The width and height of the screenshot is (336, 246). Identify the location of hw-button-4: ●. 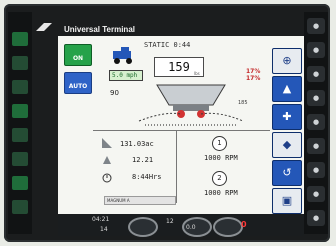
(316, 98).